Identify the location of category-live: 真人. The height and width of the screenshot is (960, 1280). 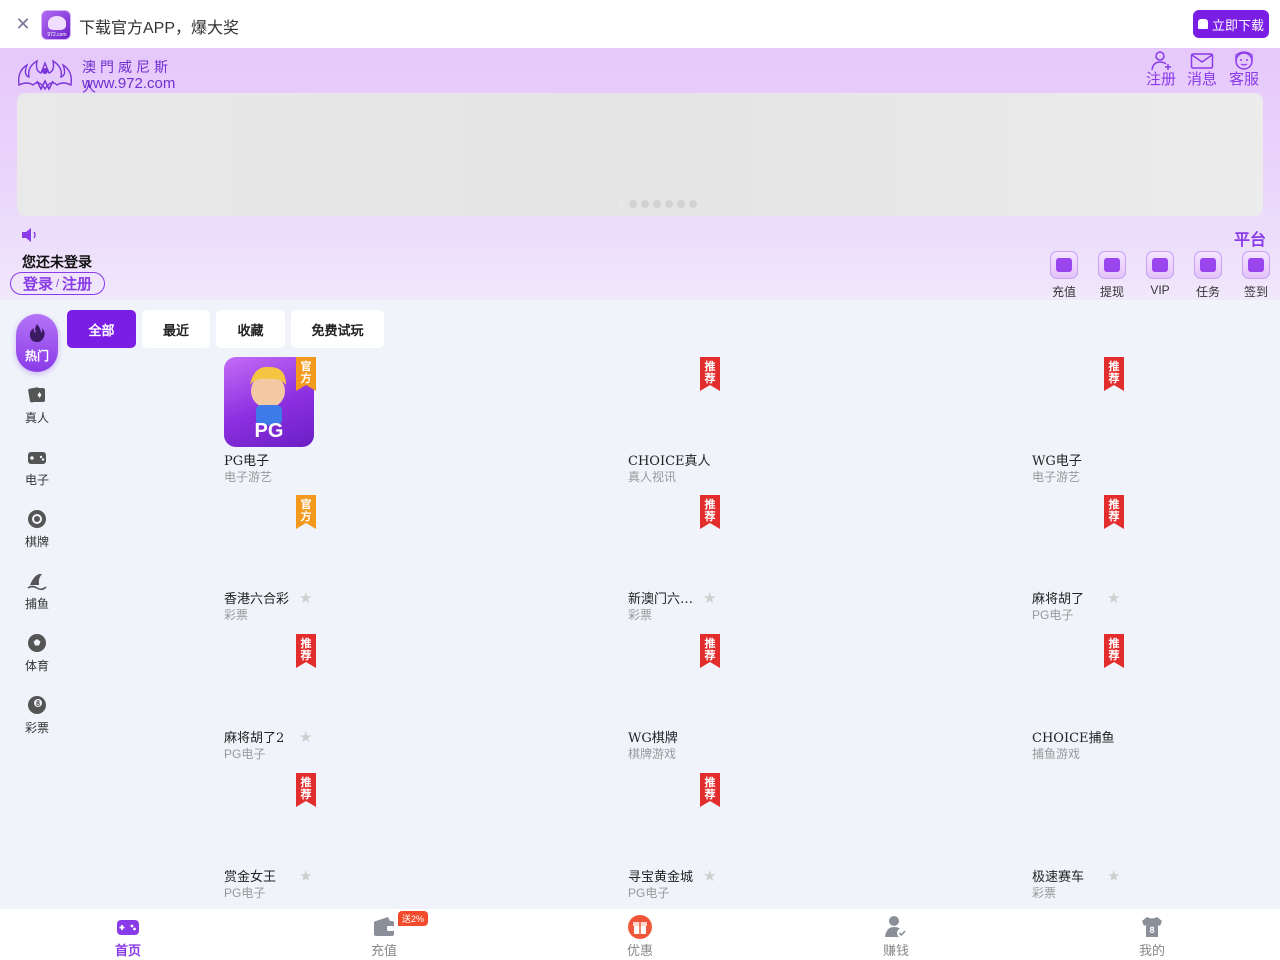
(37, 405).